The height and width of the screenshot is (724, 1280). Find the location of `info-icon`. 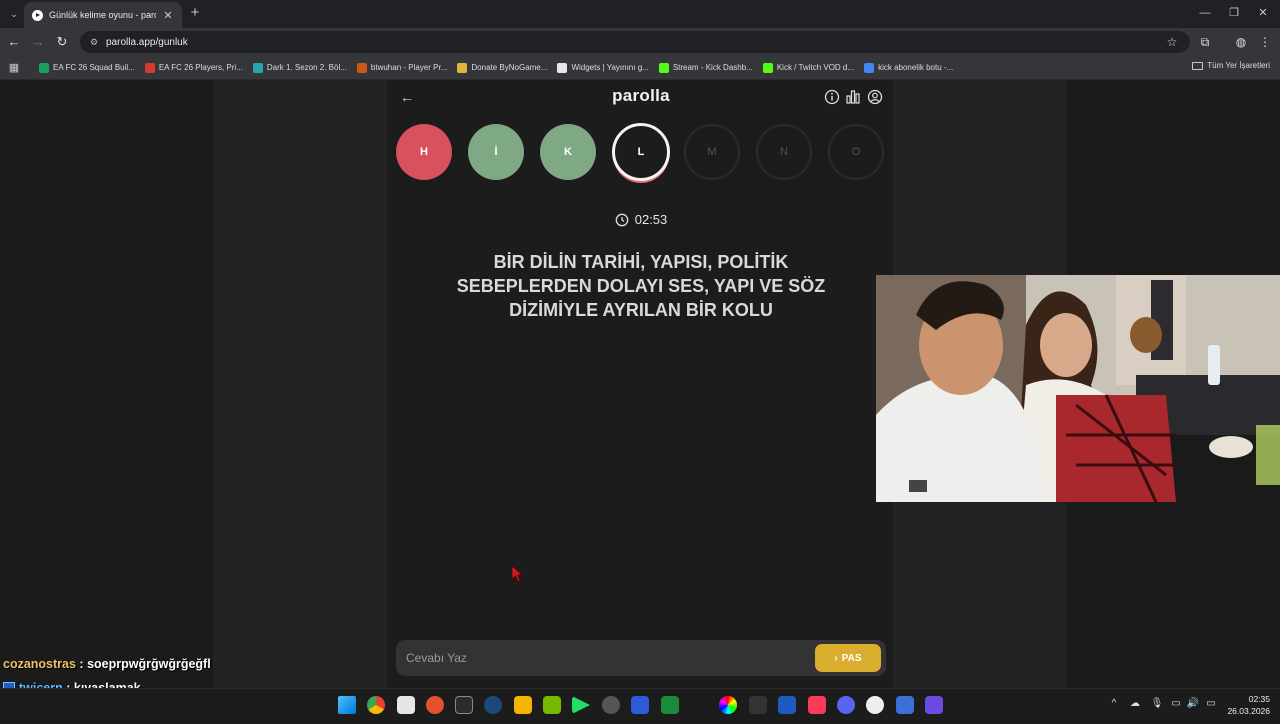

info-icon is located at coordinates (832, 97).